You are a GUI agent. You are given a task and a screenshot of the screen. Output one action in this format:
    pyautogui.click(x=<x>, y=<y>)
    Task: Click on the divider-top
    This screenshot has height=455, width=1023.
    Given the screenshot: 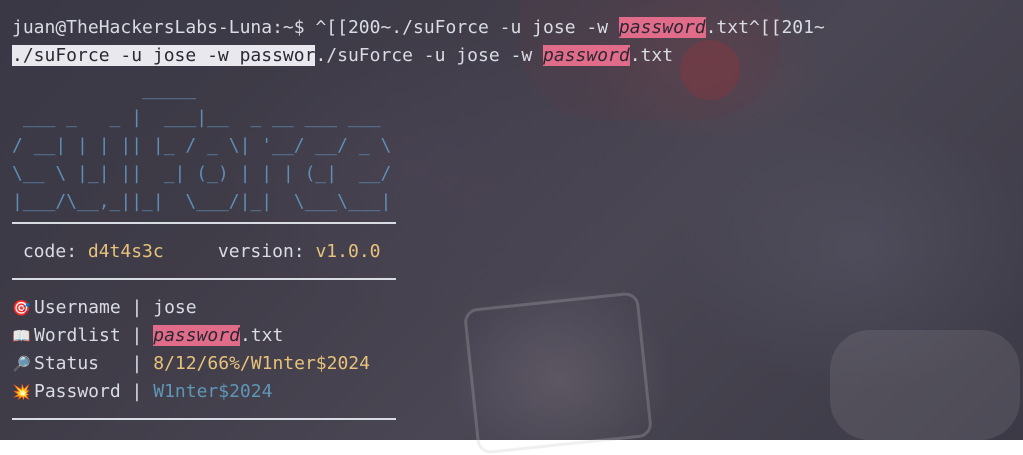 What is the action you would take?
    pyautogui.click(x=204, y=223)
    